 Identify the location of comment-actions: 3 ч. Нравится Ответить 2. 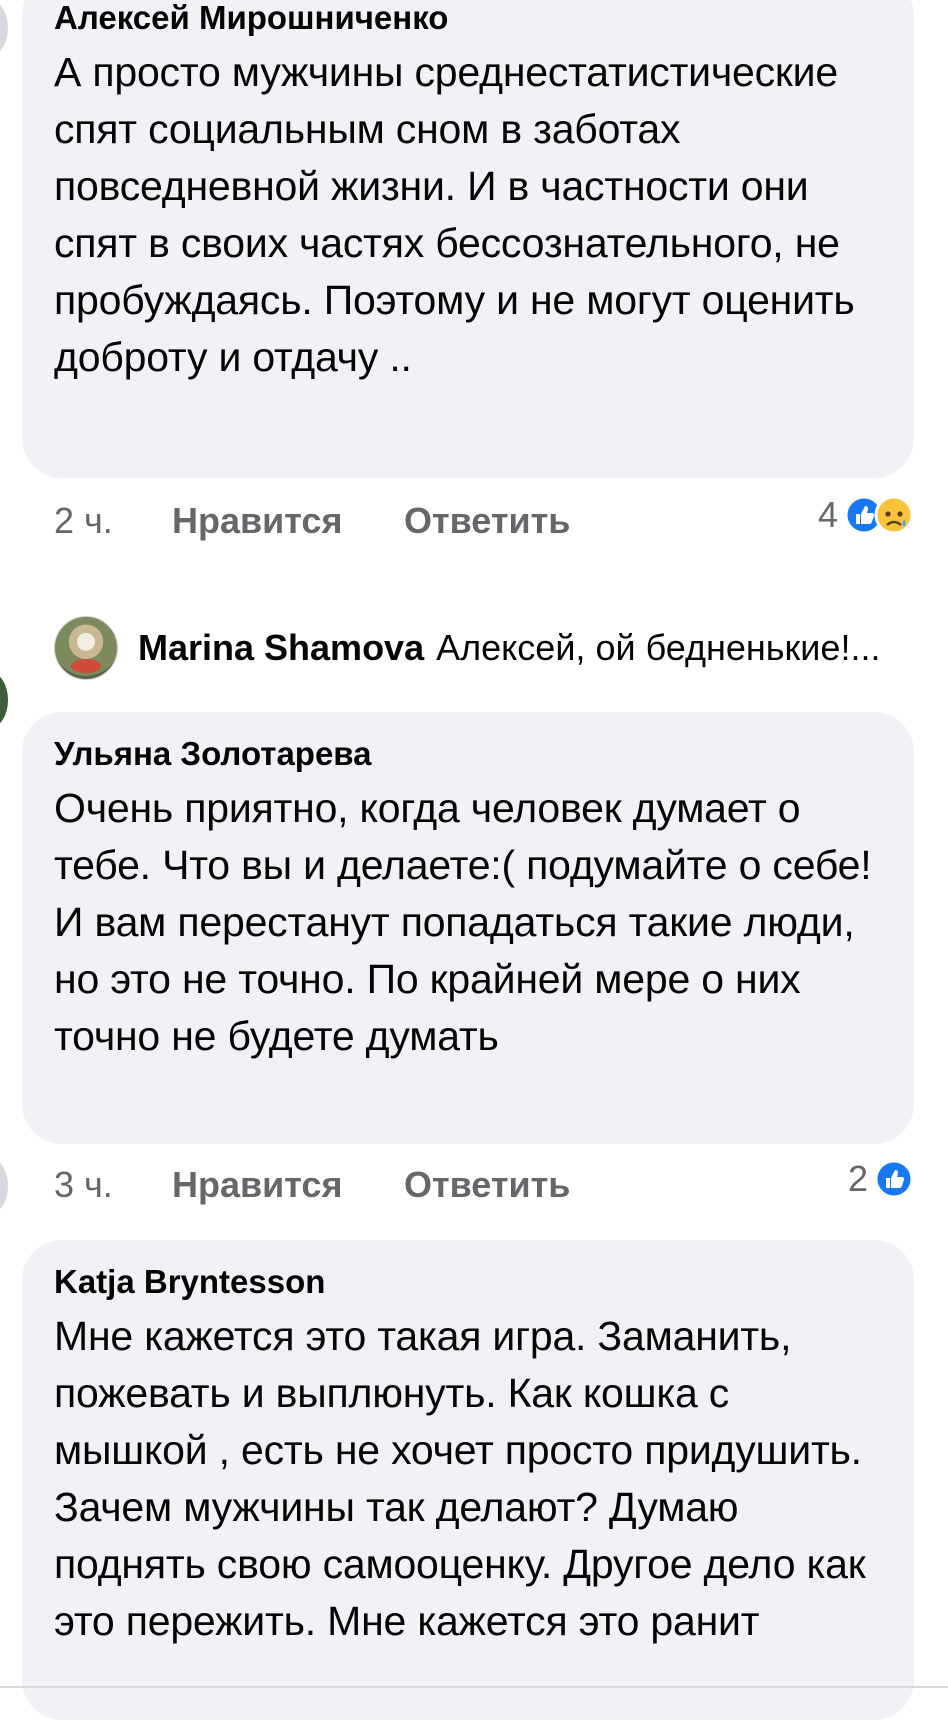
(484, 1183).